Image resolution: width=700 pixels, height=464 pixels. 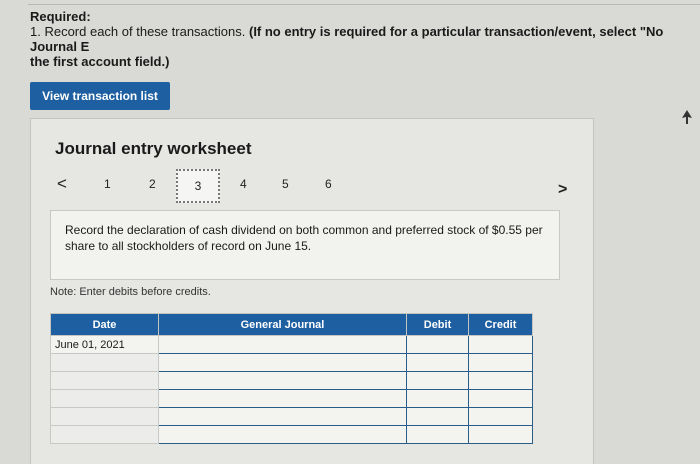 I want to click on prev-page-button: <, so click(x=62, y=184).